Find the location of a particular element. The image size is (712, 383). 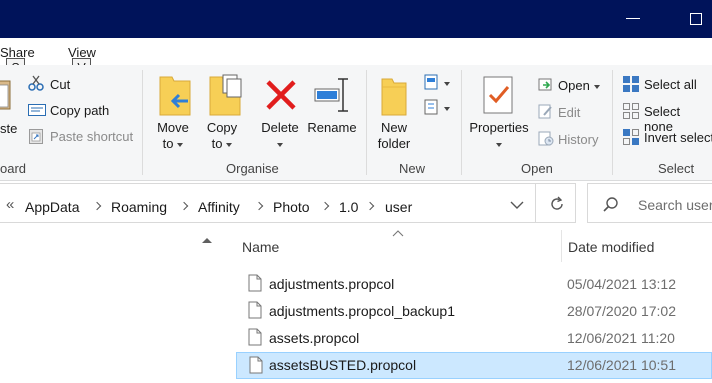

search-icon is located at coordinates (610, 204).